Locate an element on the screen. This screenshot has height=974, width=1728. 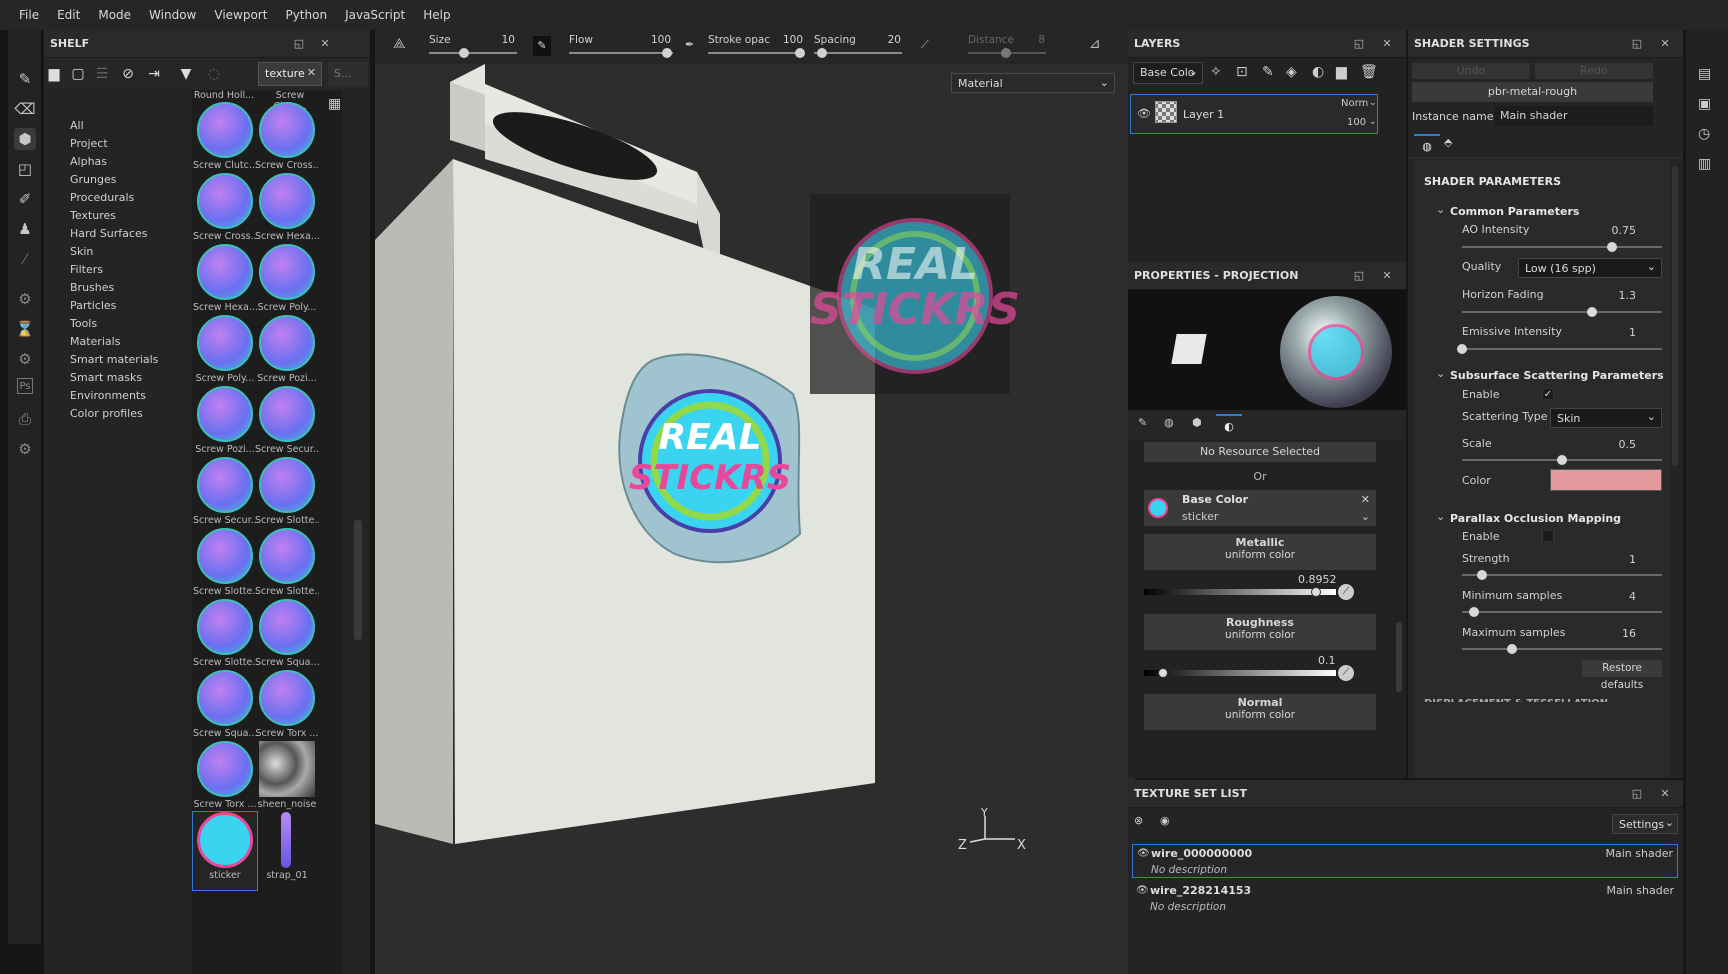
eye-icon: ◉ is located at coordinates (1165, 820).